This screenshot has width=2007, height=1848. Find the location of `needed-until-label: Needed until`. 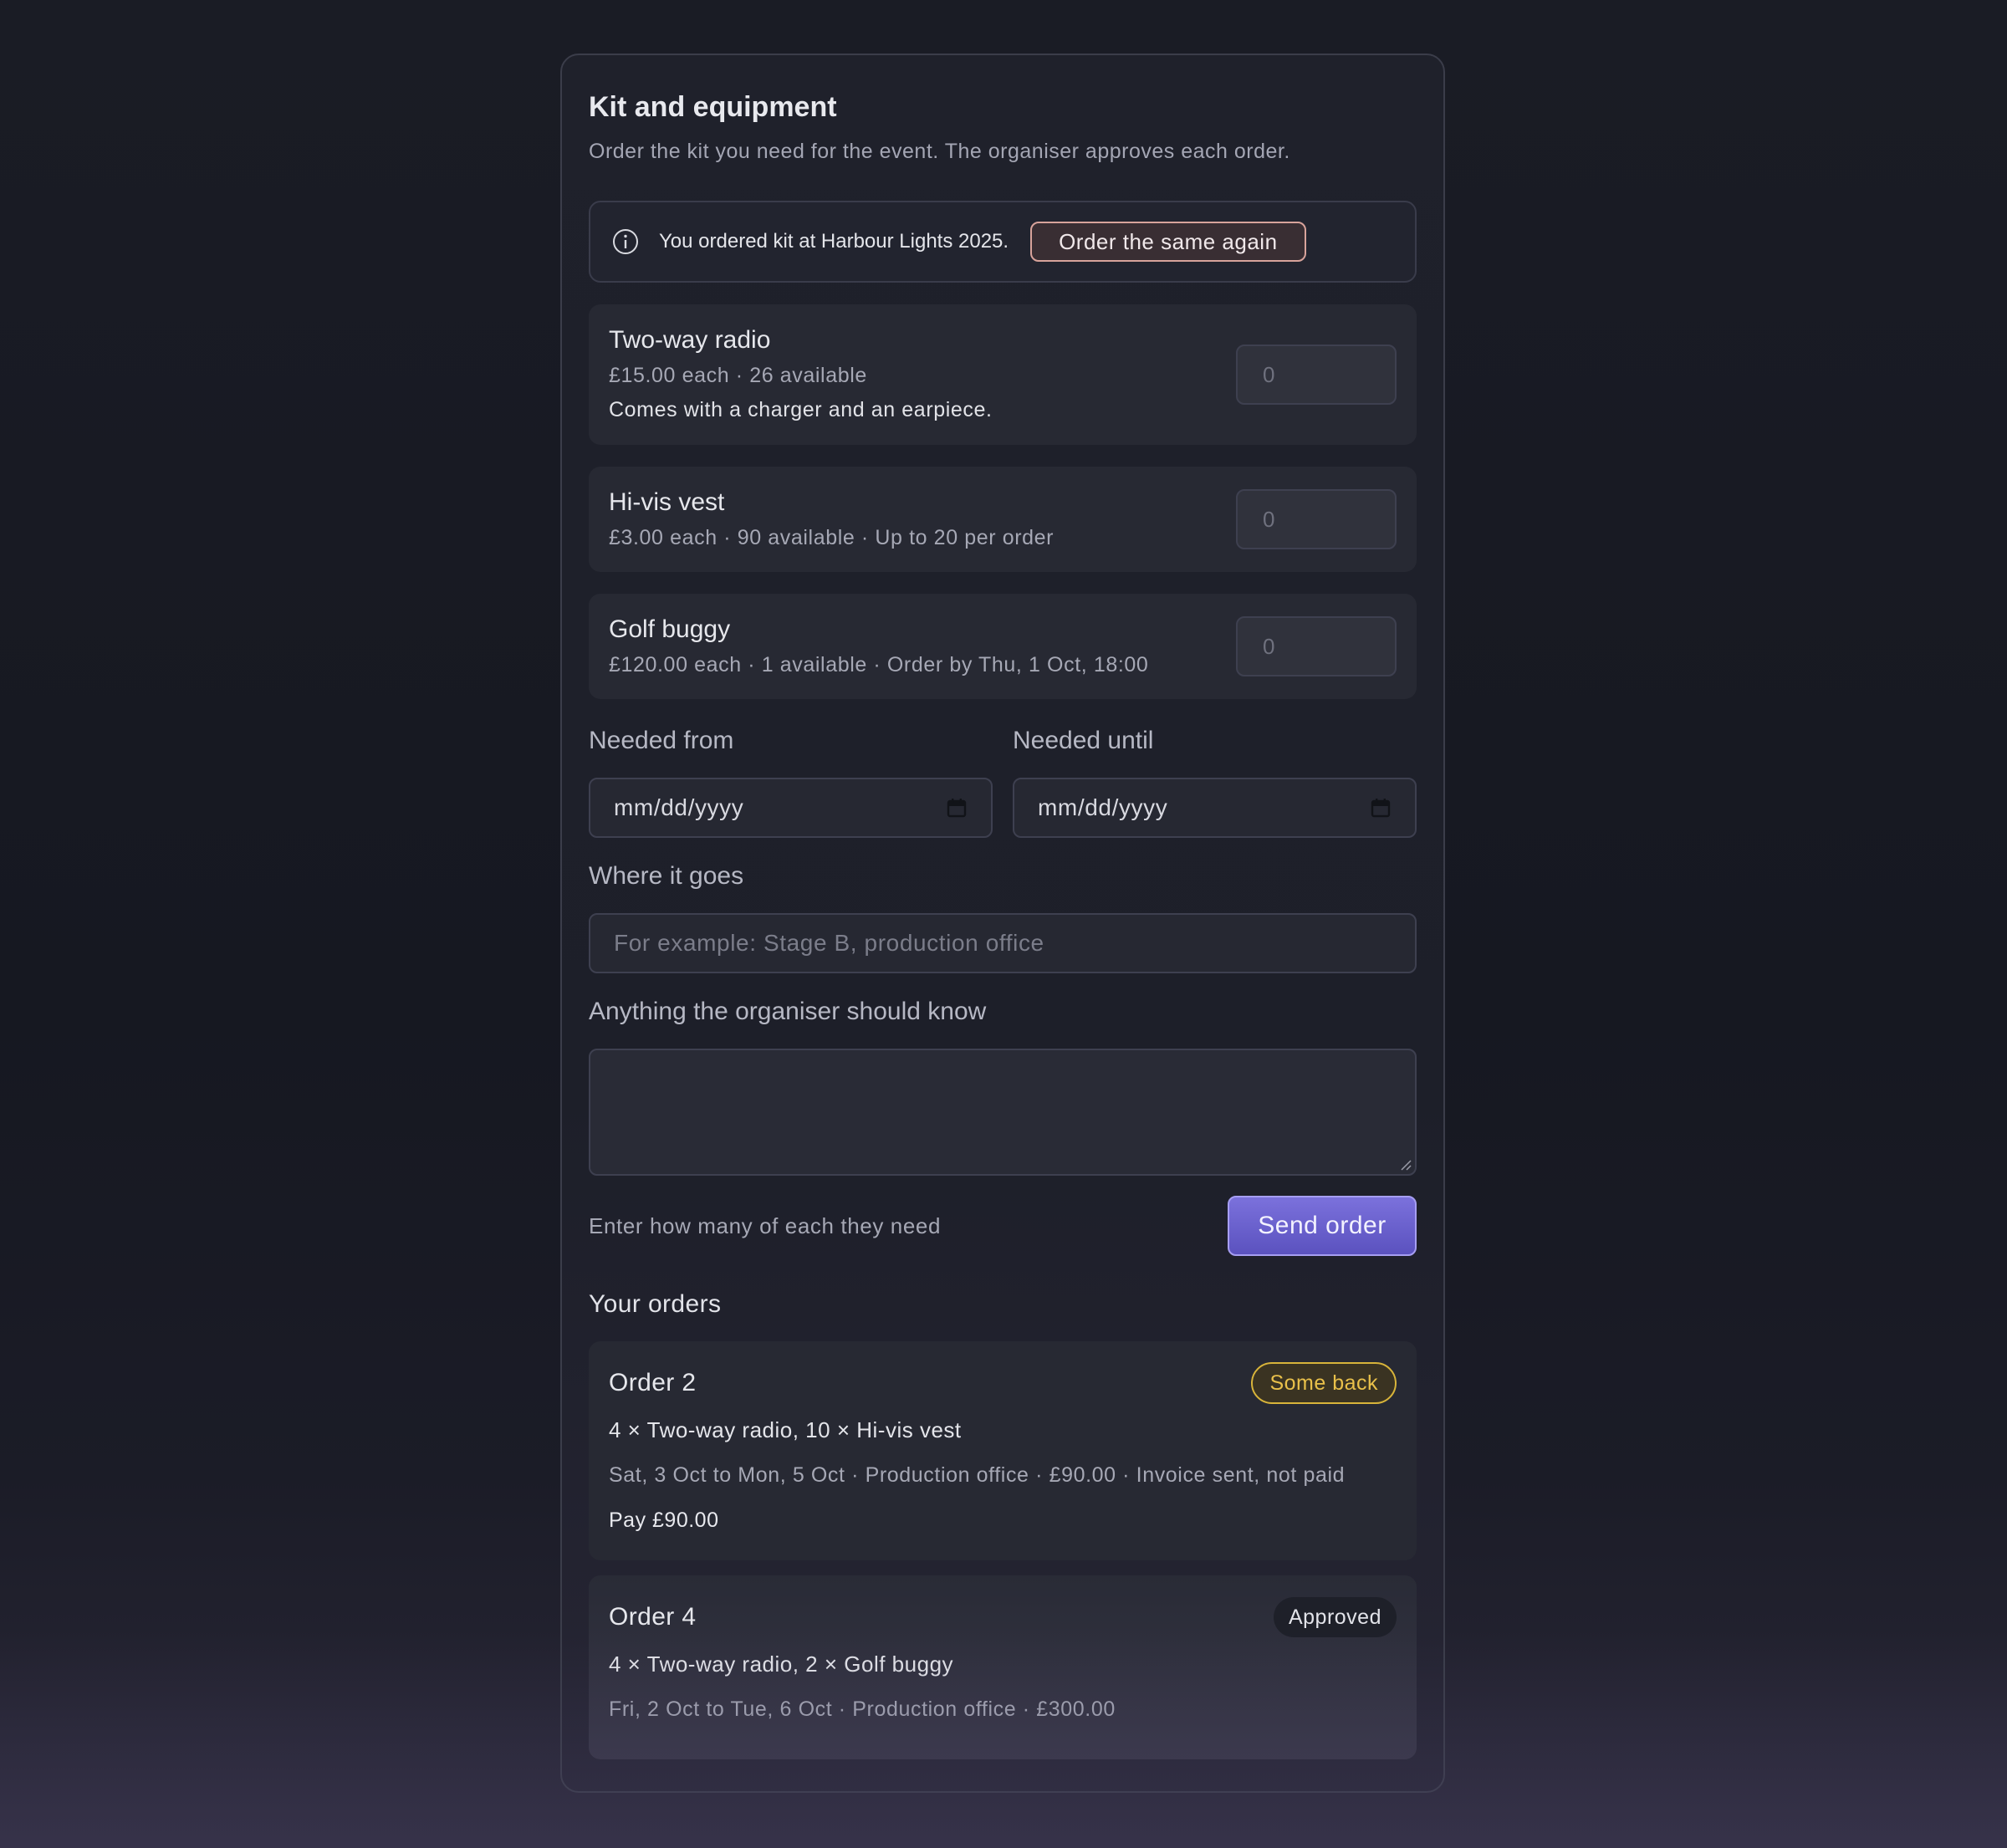

needed-until-label: Needed until is located at coordinates (1083, 740).